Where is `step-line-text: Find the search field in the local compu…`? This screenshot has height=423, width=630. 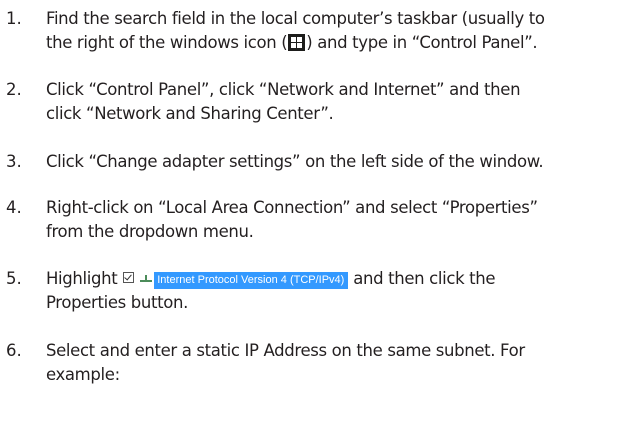
step-line-text: Find the search field in the local compu… is located at coordinates (295, 18).